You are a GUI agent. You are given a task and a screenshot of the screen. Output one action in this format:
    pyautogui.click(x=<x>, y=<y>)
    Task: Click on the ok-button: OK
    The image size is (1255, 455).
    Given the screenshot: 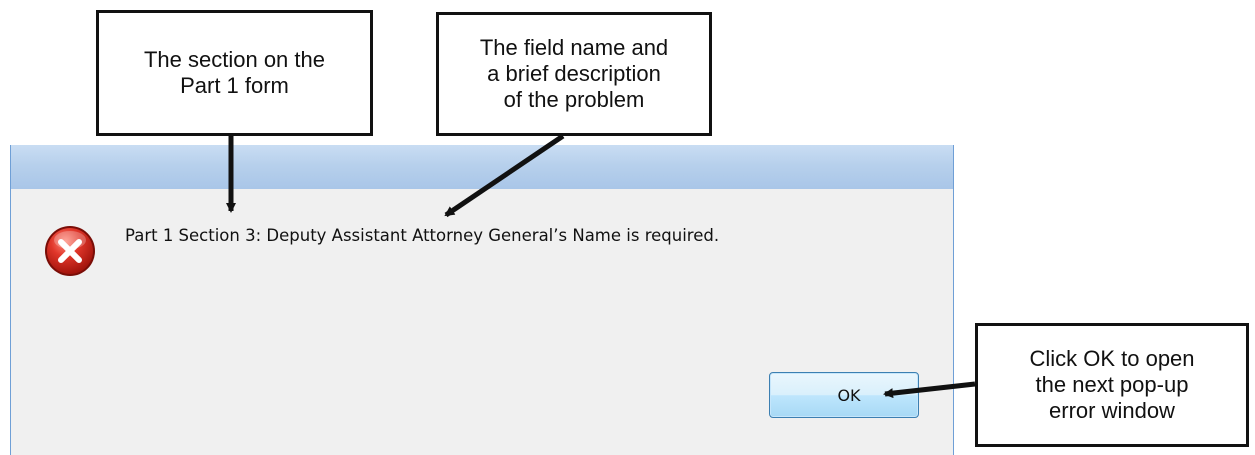 What is the action you would take?
    pyautogui.click(x=844, y=395)
    